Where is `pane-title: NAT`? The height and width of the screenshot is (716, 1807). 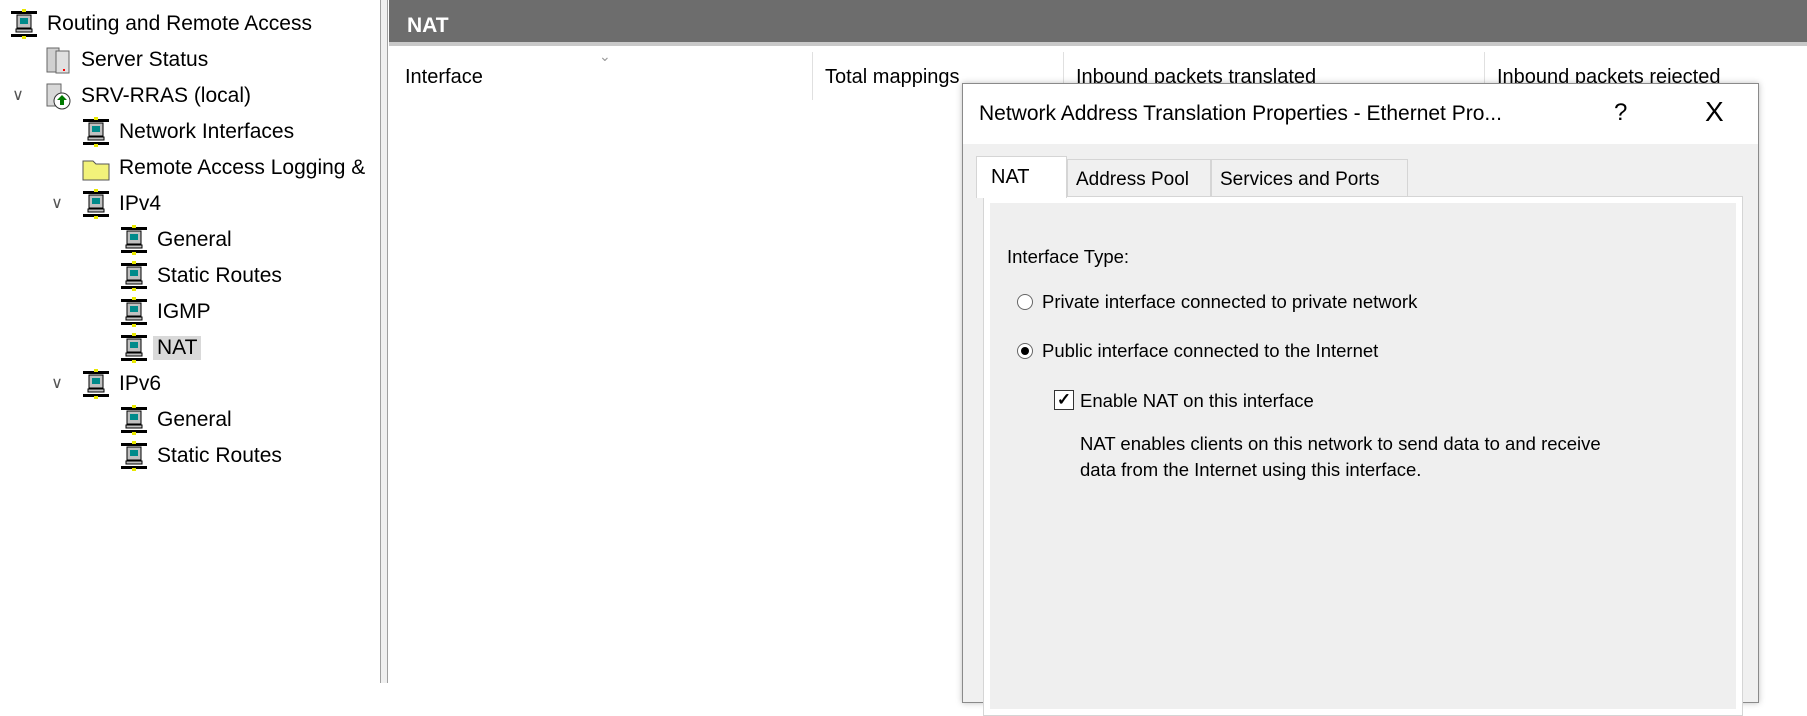 pane-title: NAT is located at coordinates (1098, 23).